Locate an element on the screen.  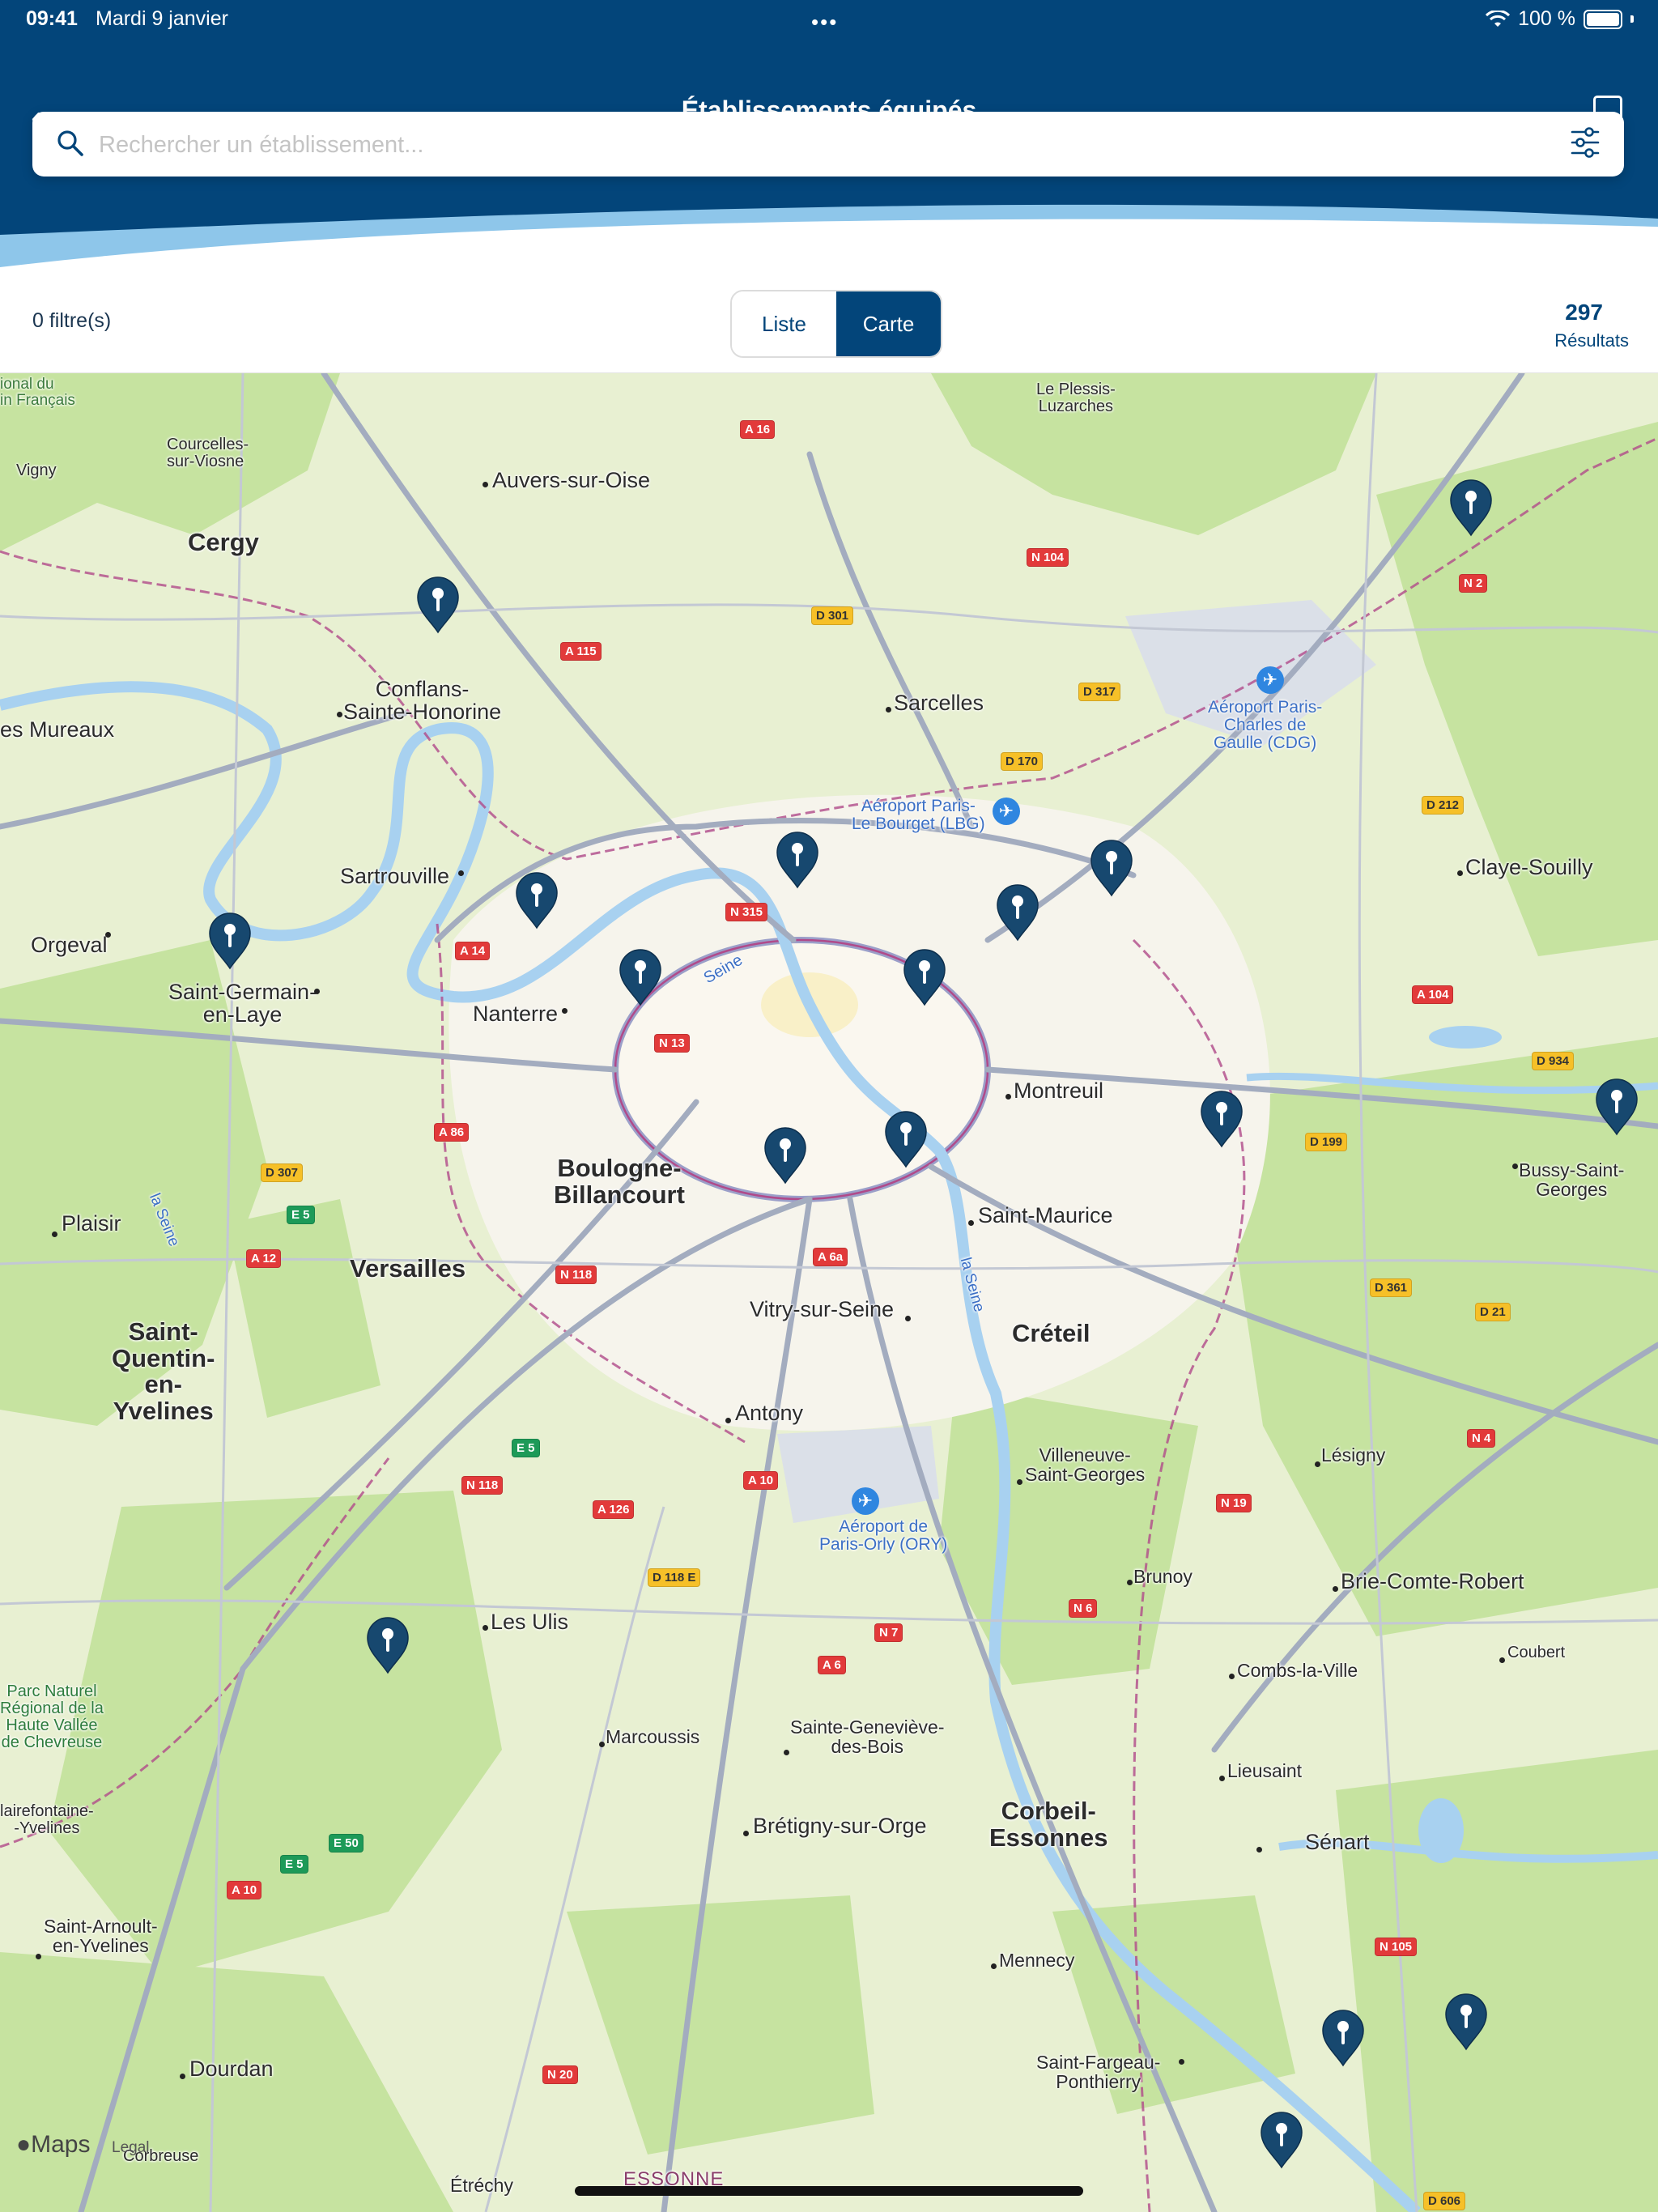
apple-maps-logo: ●Maps is located at coordinates (53, 2145).